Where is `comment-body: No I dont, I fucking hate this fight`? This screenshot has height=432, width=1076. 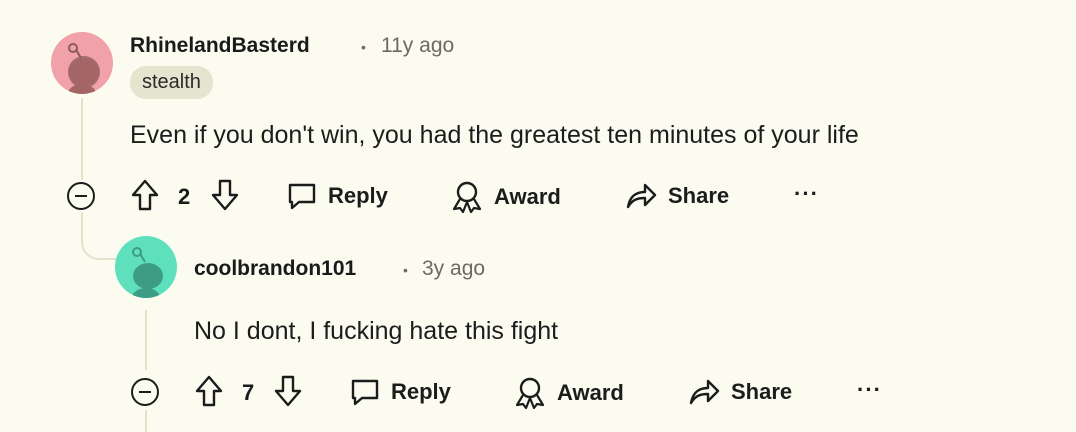
comment-body: No I dont, I fucking hate this fight is located at coordinates (376, 331).